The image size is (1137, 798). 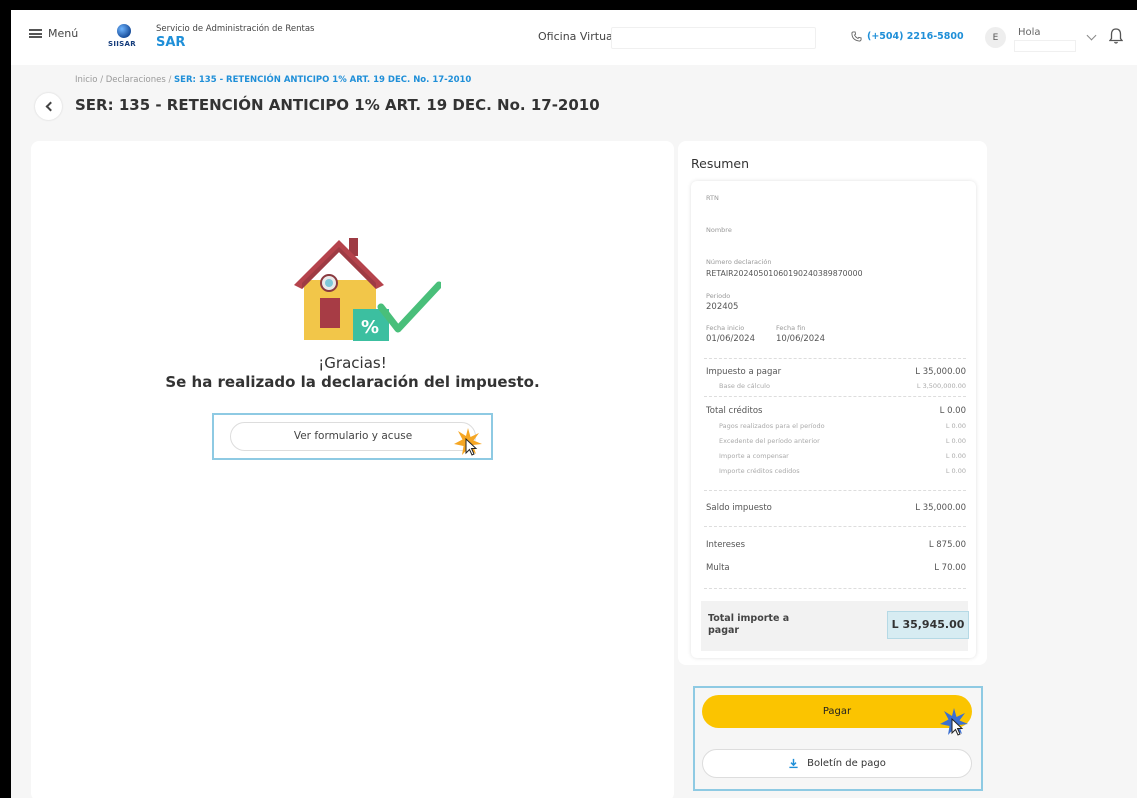 I want to click on total-value: L 35,945.00, so click(x=928, y=625).